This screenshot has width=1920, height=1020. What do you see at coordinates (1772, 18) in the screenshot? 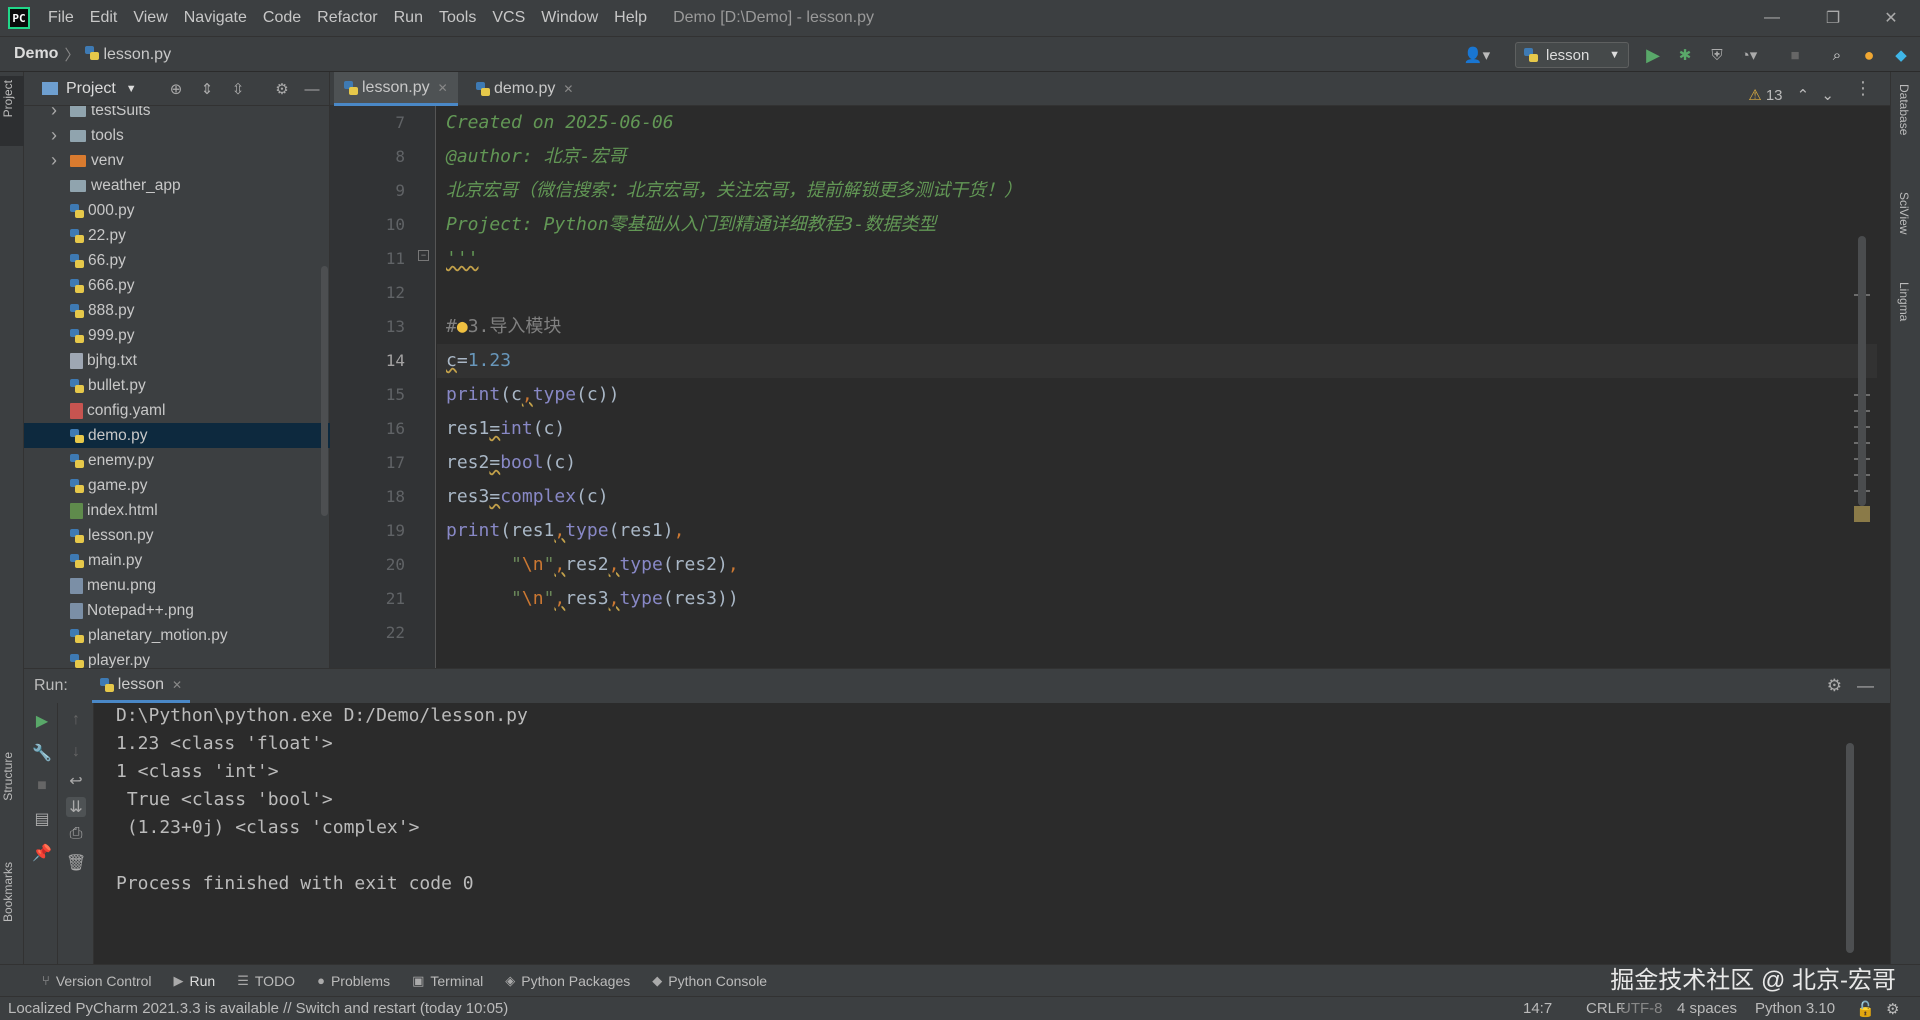
I see `minimize-button: —` at bounding box center [1772, 18].